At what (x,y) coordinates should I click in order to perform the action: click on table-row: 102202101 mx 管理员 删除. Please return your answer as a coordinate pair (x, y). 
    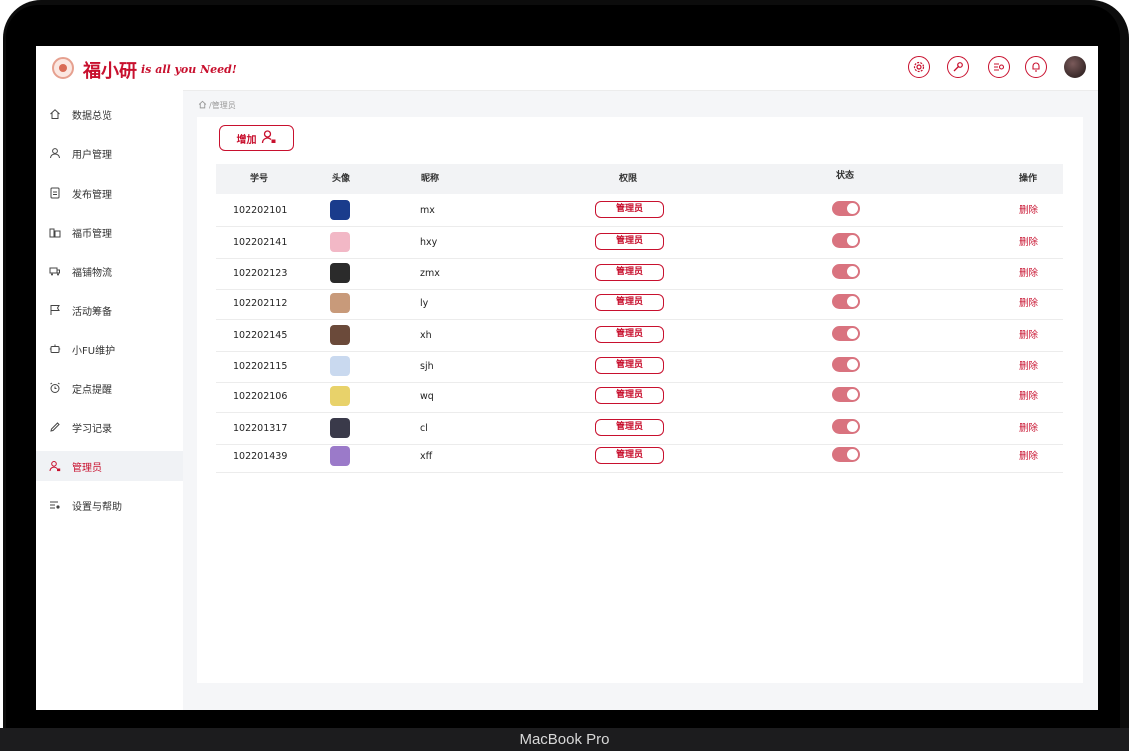
    Looking at the image, I should click on (639, 211).